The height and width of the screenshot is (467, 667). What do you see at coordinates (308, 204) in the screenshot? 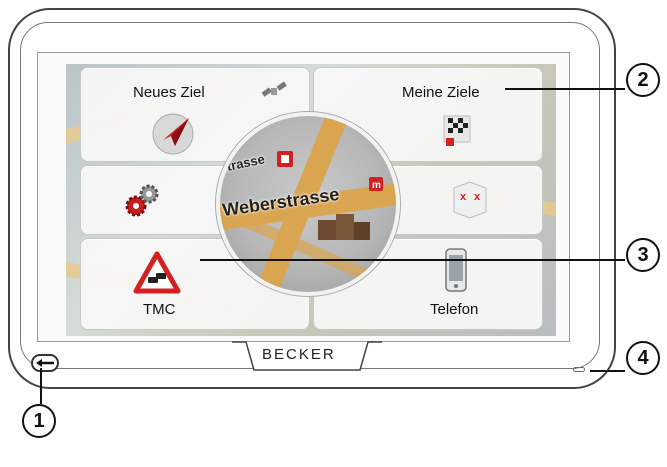
I see `map-preview-button: m Strasse Weberstrasse` at bounding box center [308, 204].